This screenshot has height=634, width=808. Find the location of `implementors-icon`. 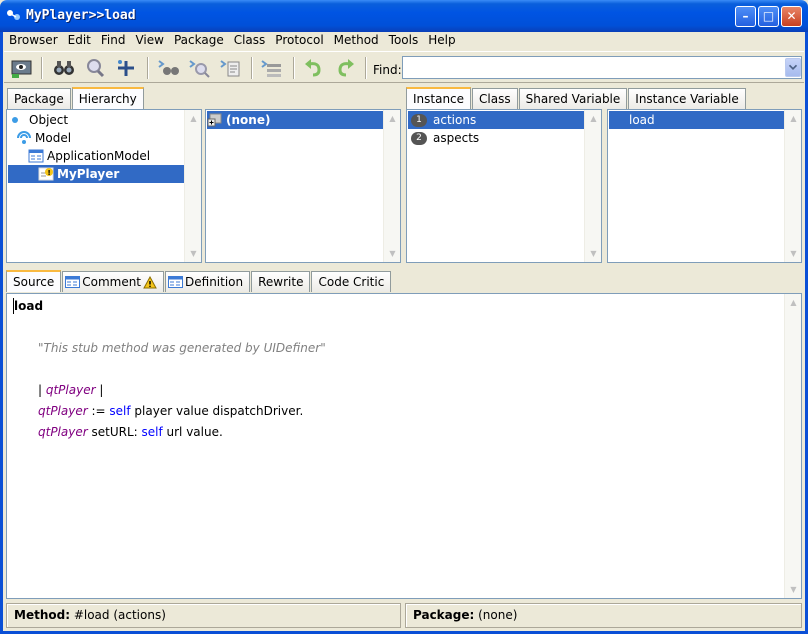

implementors-icon is located at coordinates (199, 69).